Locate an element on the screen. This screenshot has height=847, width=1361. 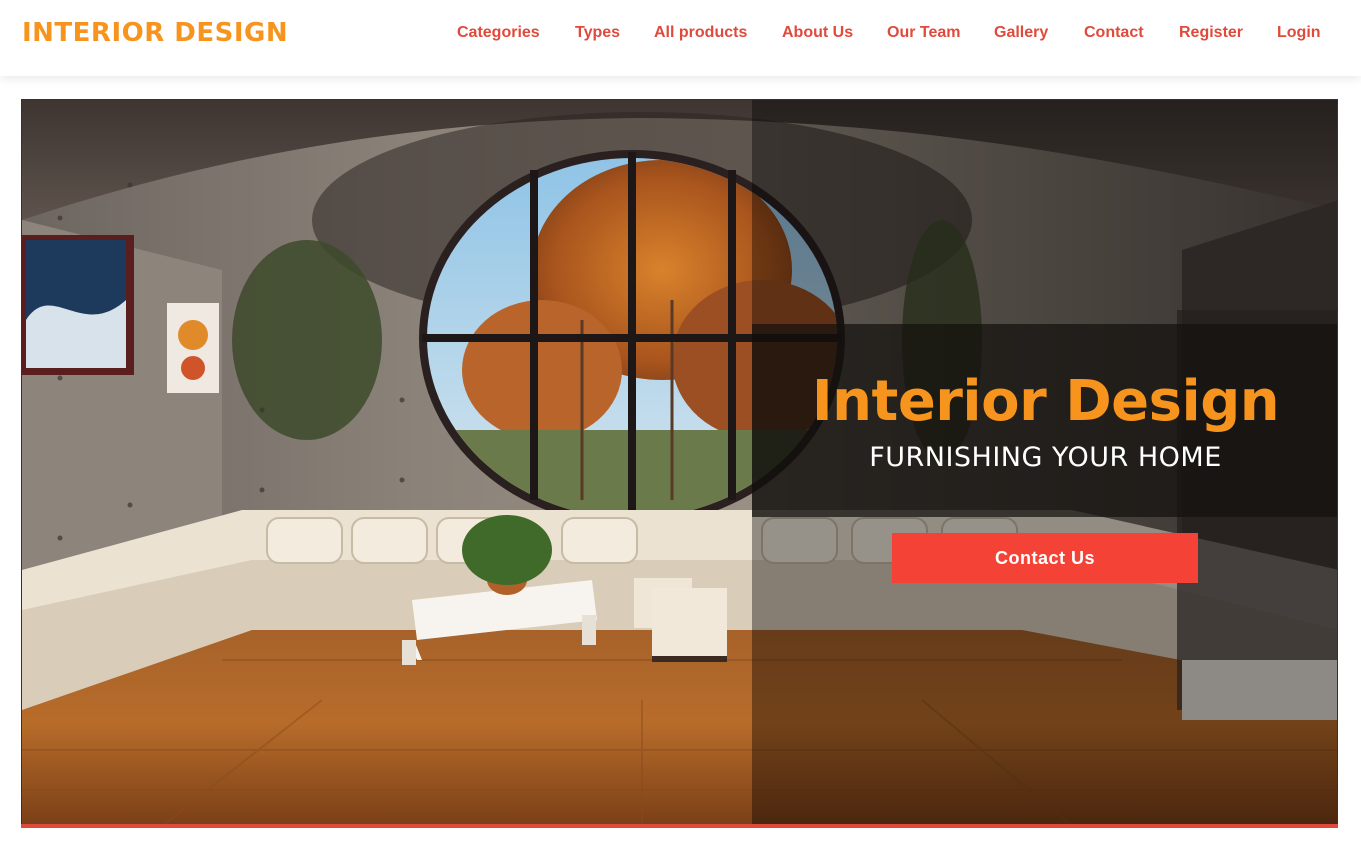
hero-subtitle: FURNISHING YOUR HOME is located at coordinates (1045, 457).